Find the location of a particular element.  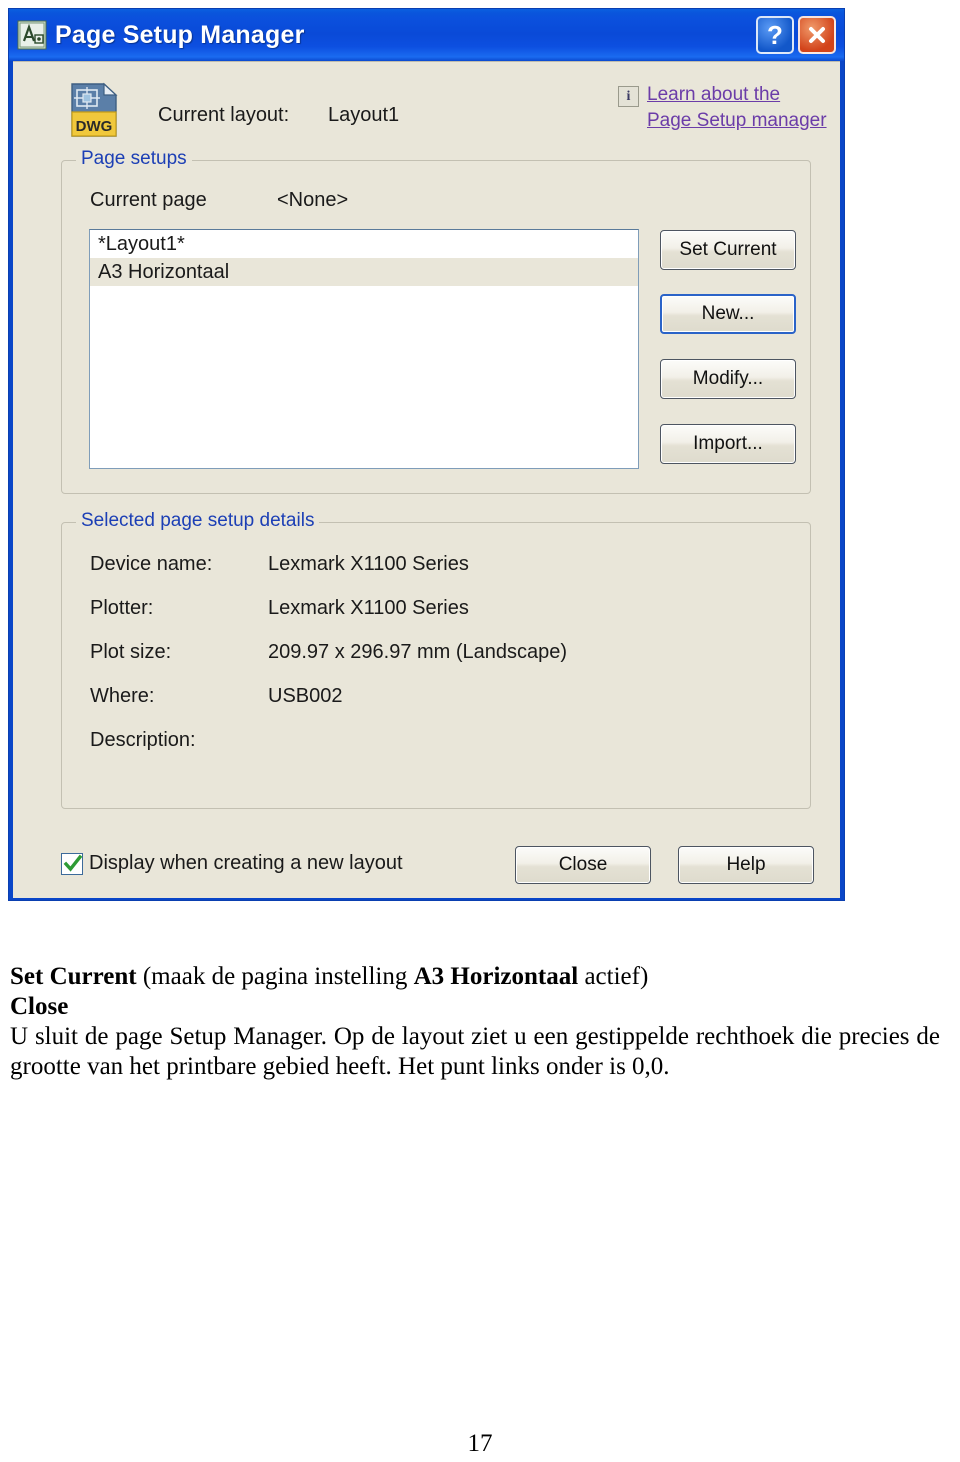

close-term: Close is located at coordinates (39, 1006).